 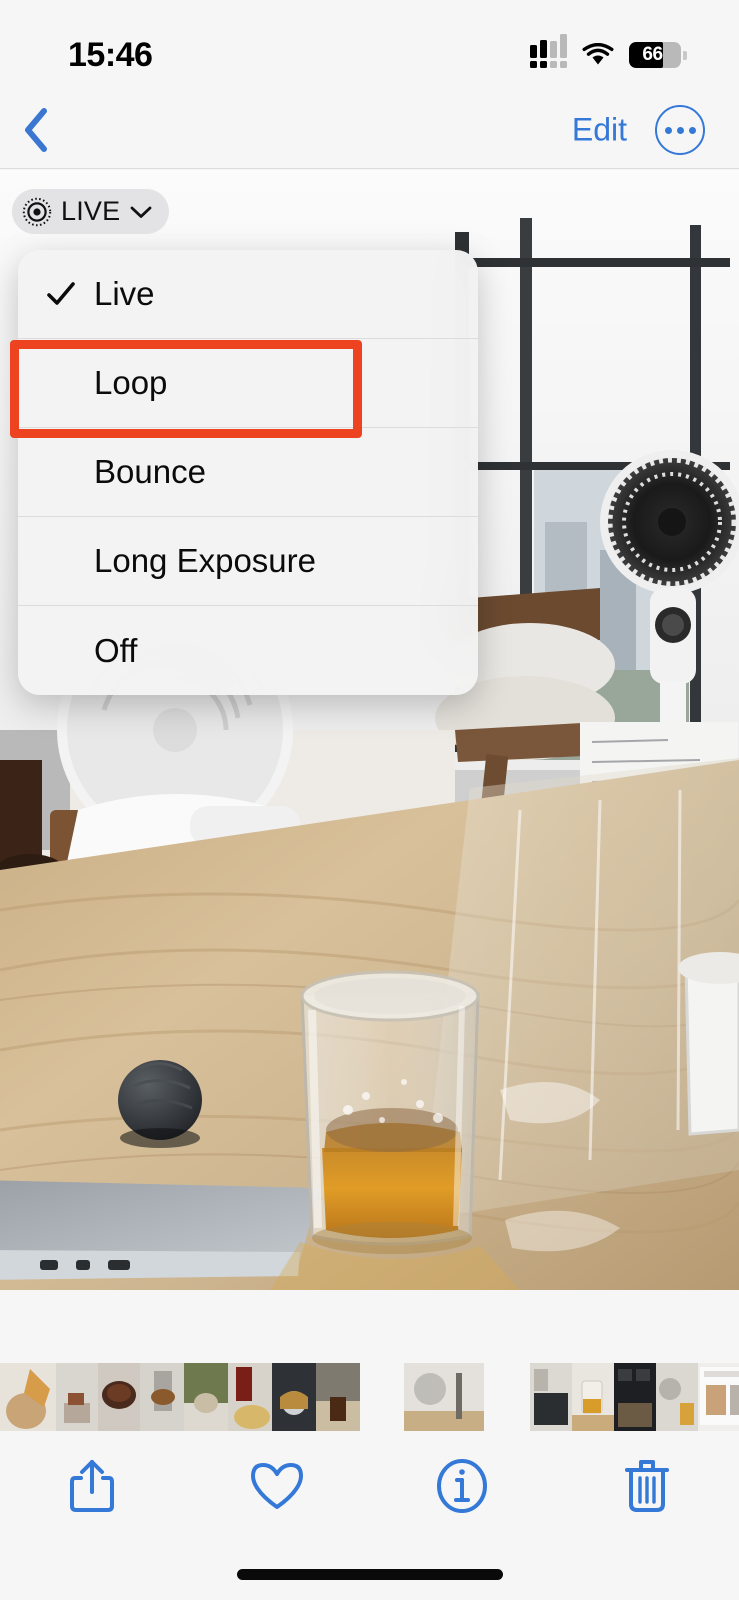 I want to click on status-indicators: 66, so click(x=608, y=51).